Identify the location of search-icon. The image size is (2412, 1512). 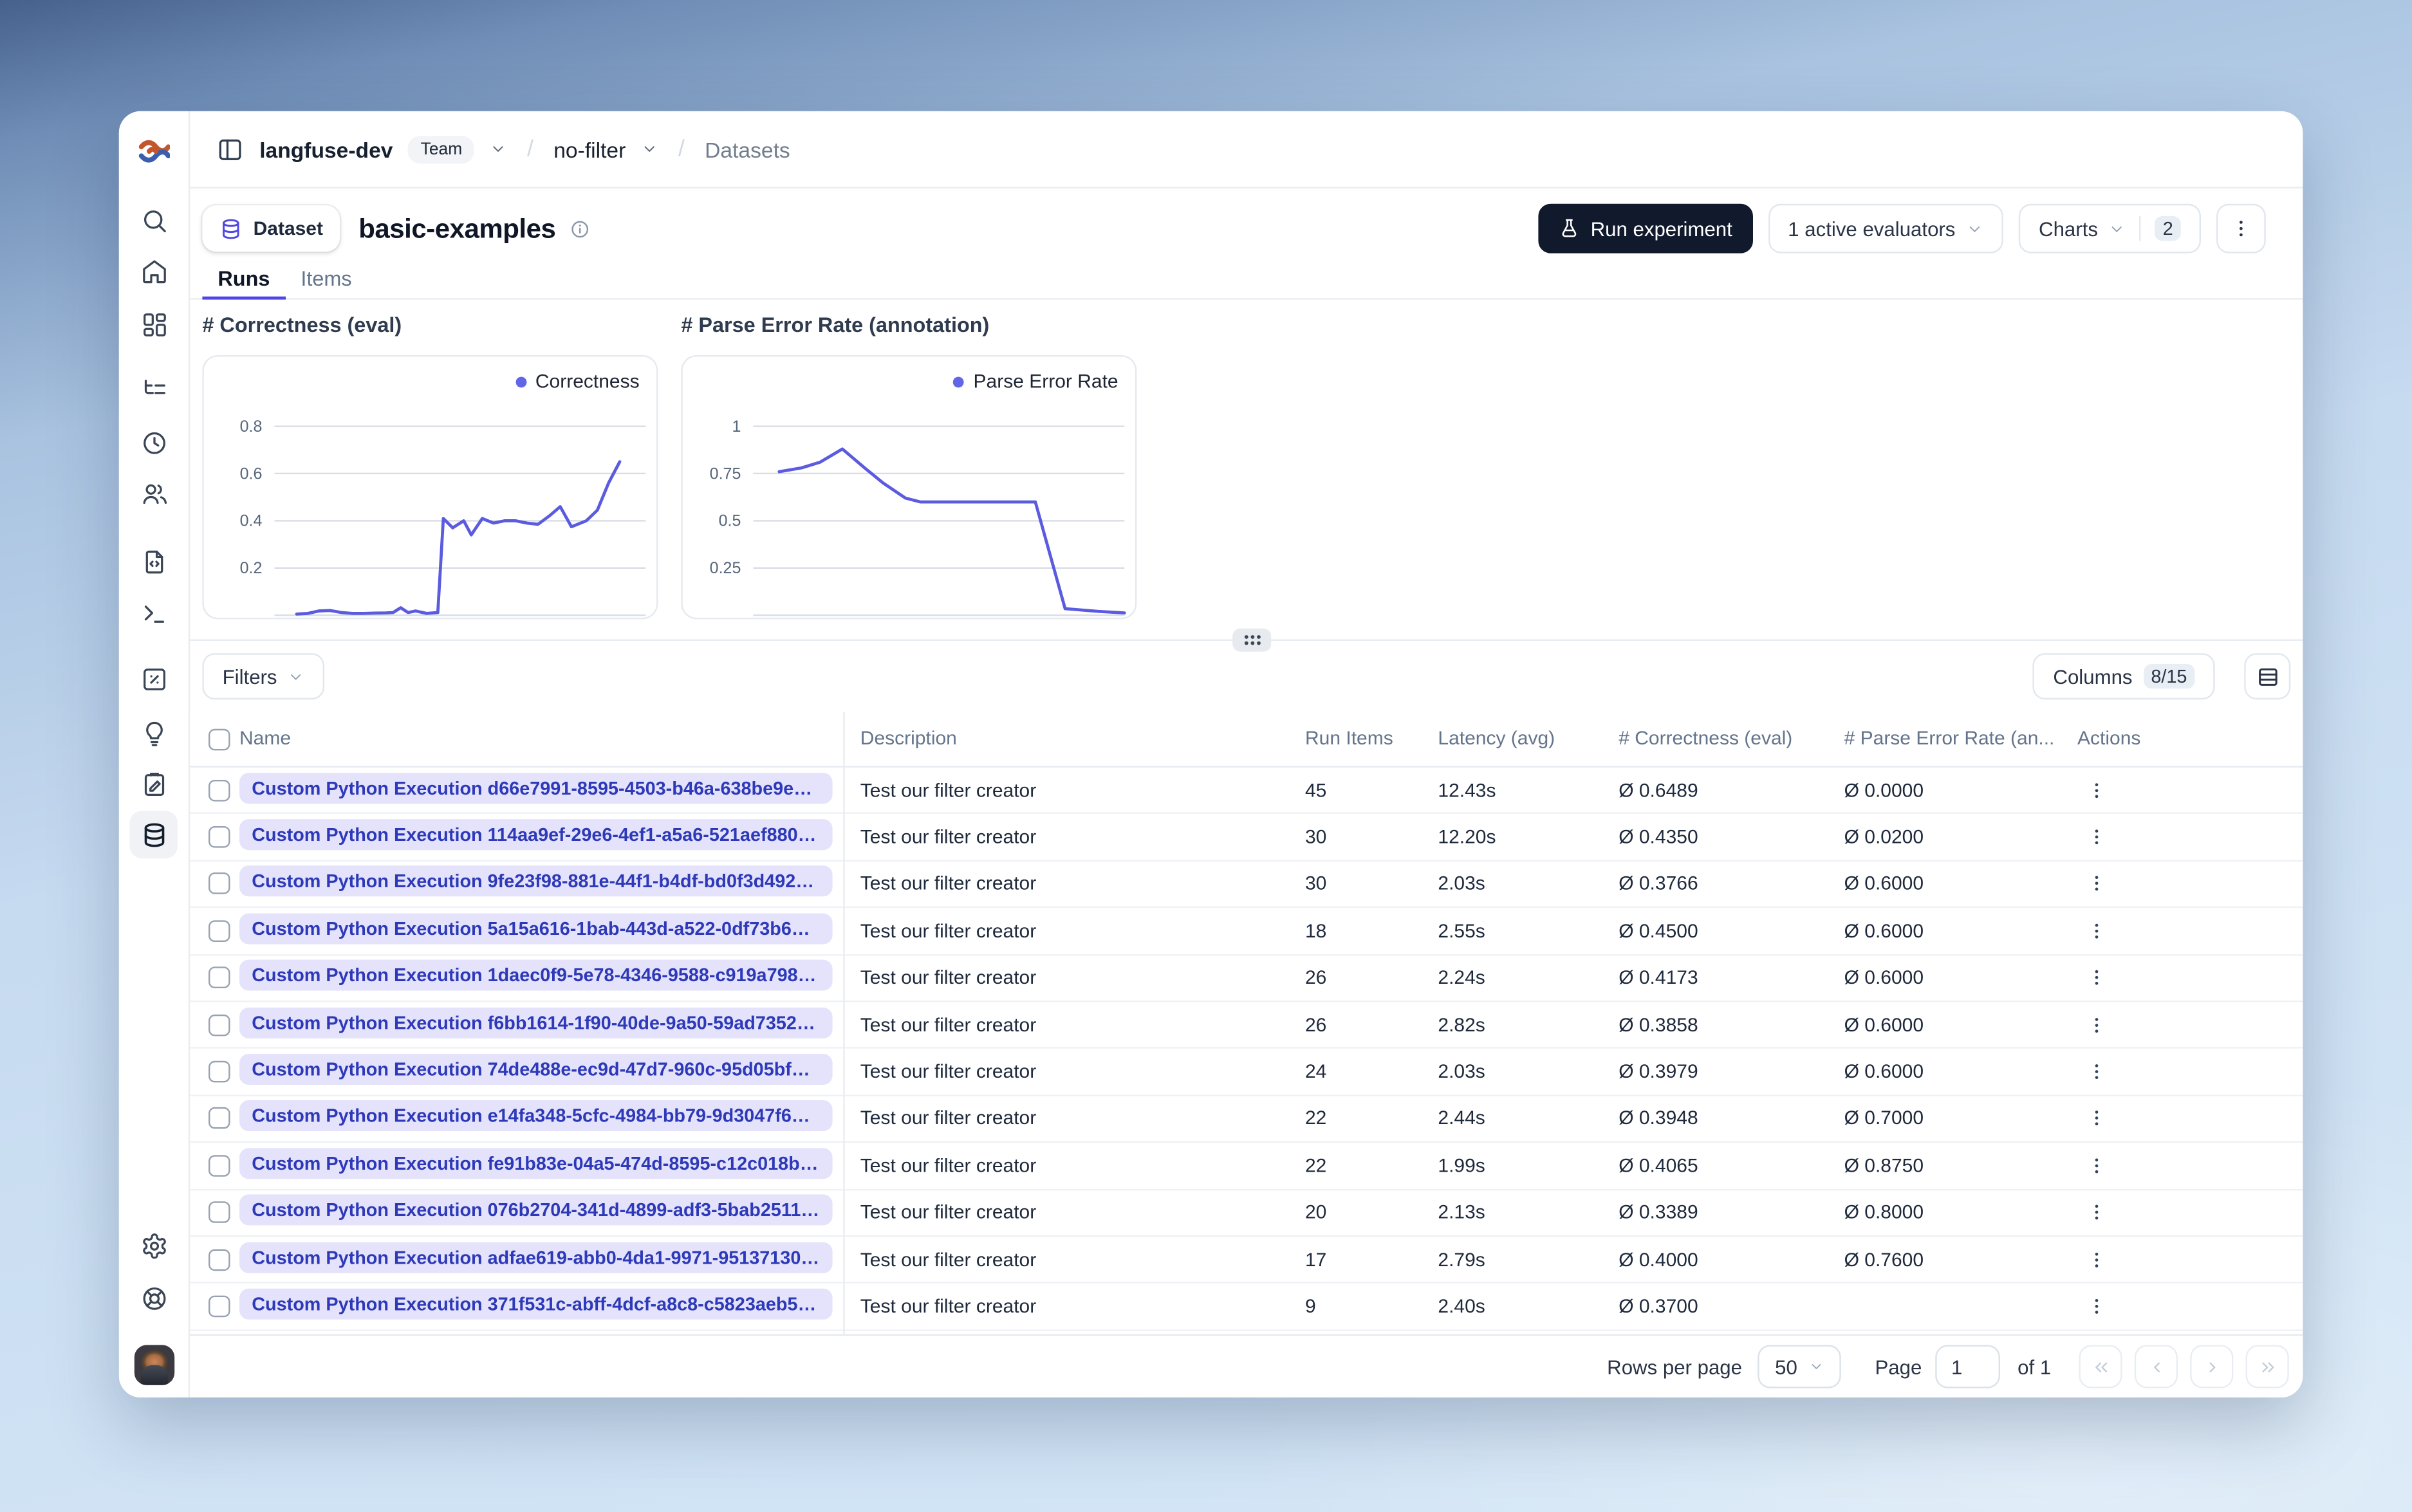
(154, 221).